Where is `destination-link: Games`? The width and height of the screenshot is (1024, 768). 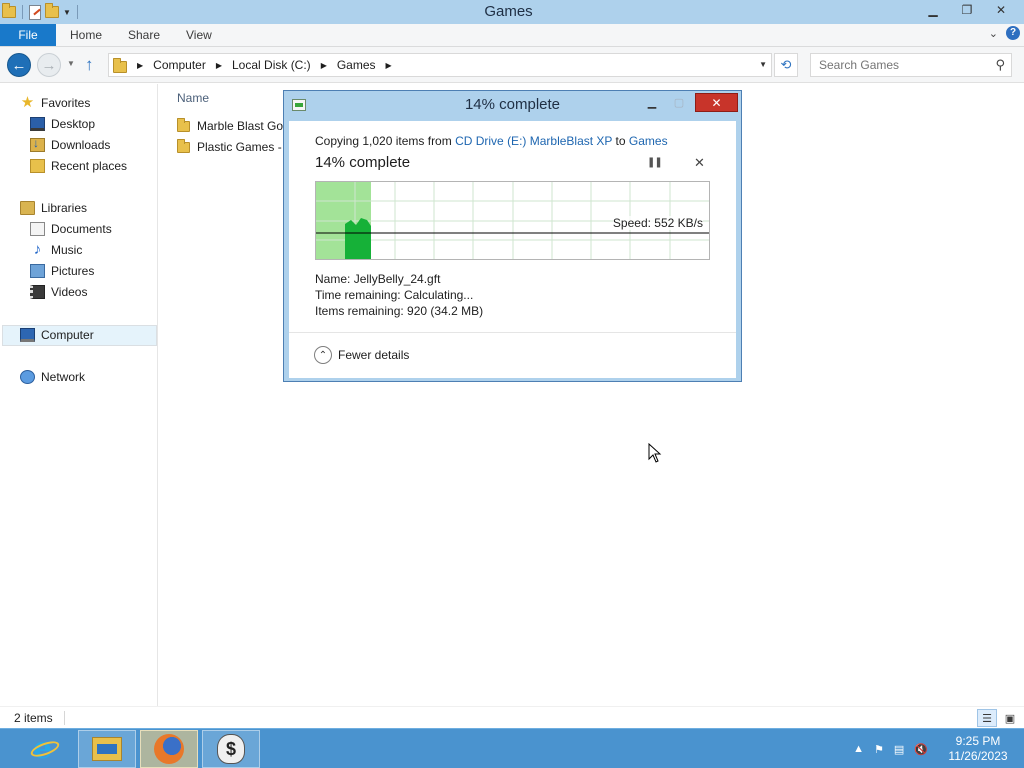 destination-link: Games is located at coordinates (648, 141).